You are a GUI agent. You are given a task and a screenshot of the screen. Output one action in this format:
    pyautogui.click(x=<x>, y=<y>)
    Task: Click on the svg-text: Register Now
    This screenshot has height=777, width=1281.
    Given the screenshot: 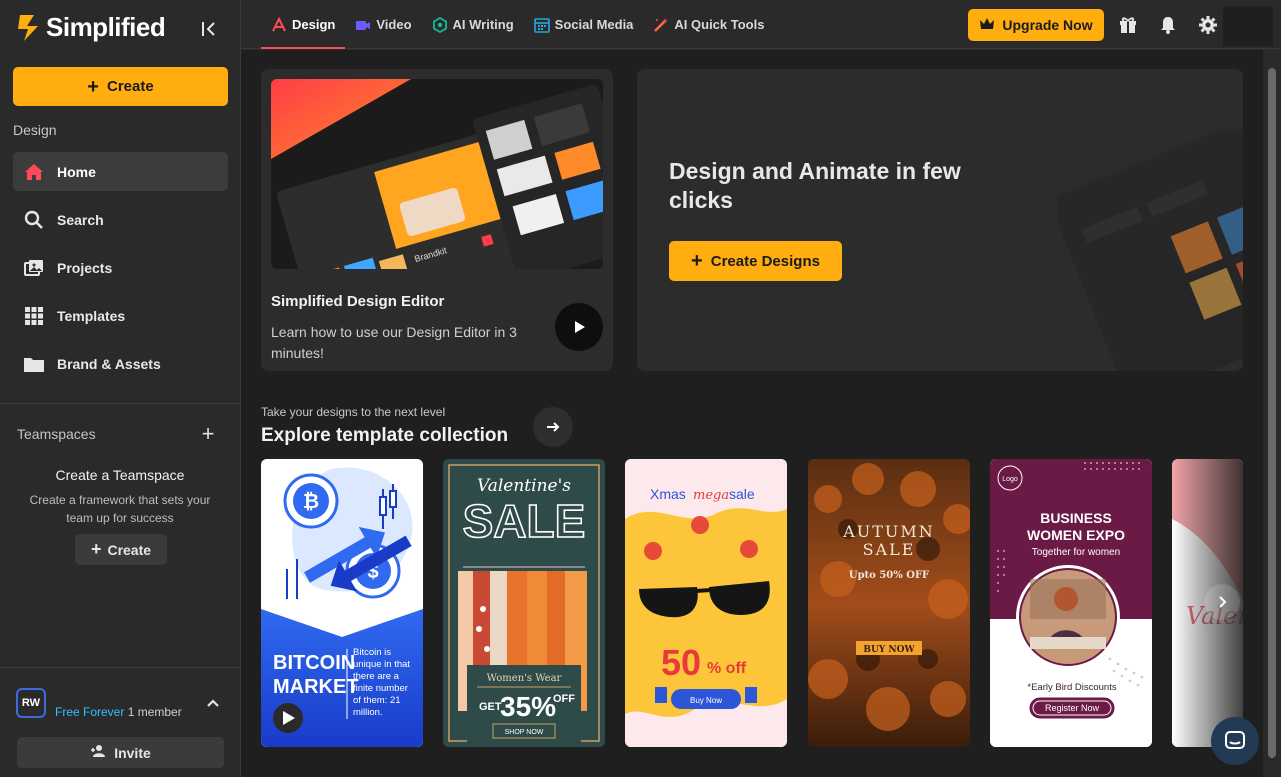 What is the action you would take?
    pyautogui.click(x=1072, y=708)
    